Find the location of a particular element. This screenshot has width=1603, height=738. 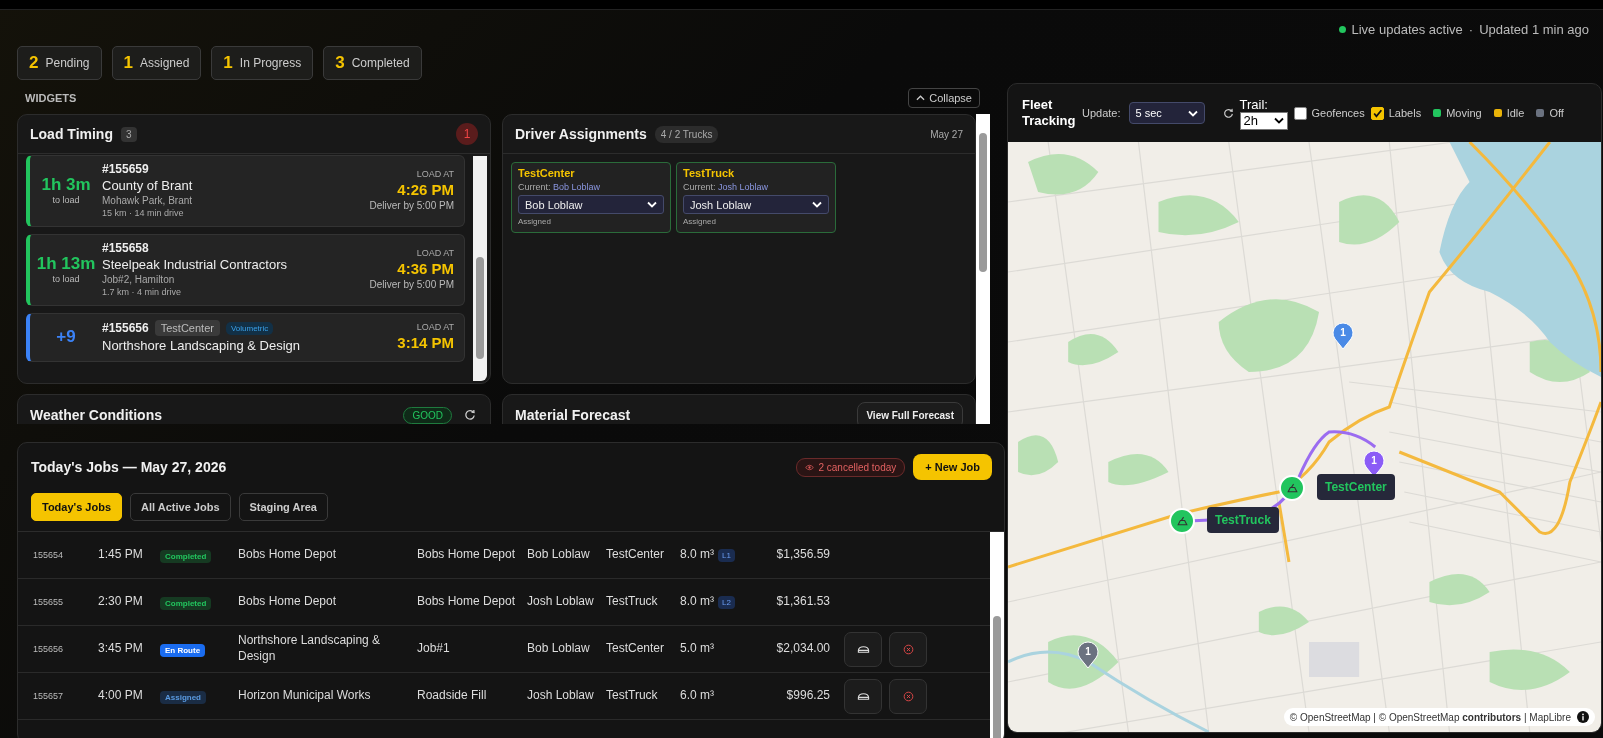

status-badge: Completed is located at coordinates (186, 603).